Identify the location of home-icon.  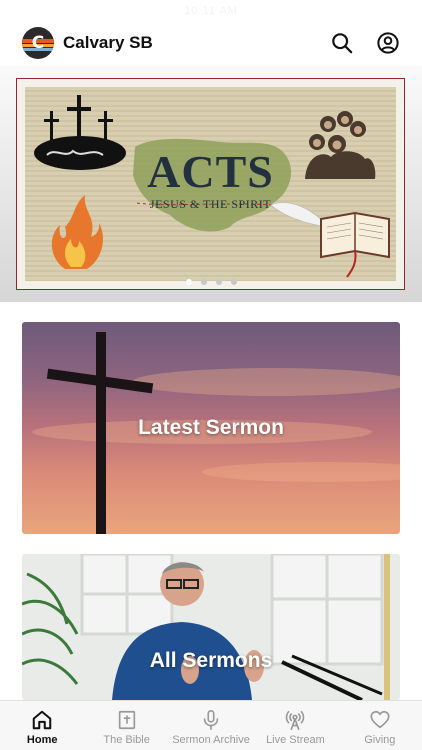
(42, 720).